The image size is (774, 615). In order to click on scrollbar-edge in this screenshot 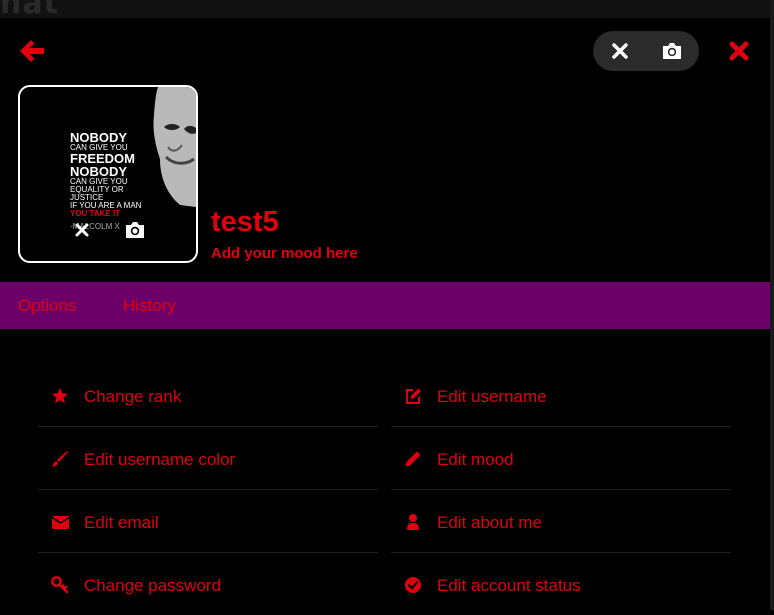, I will do `click(772, 305)`.